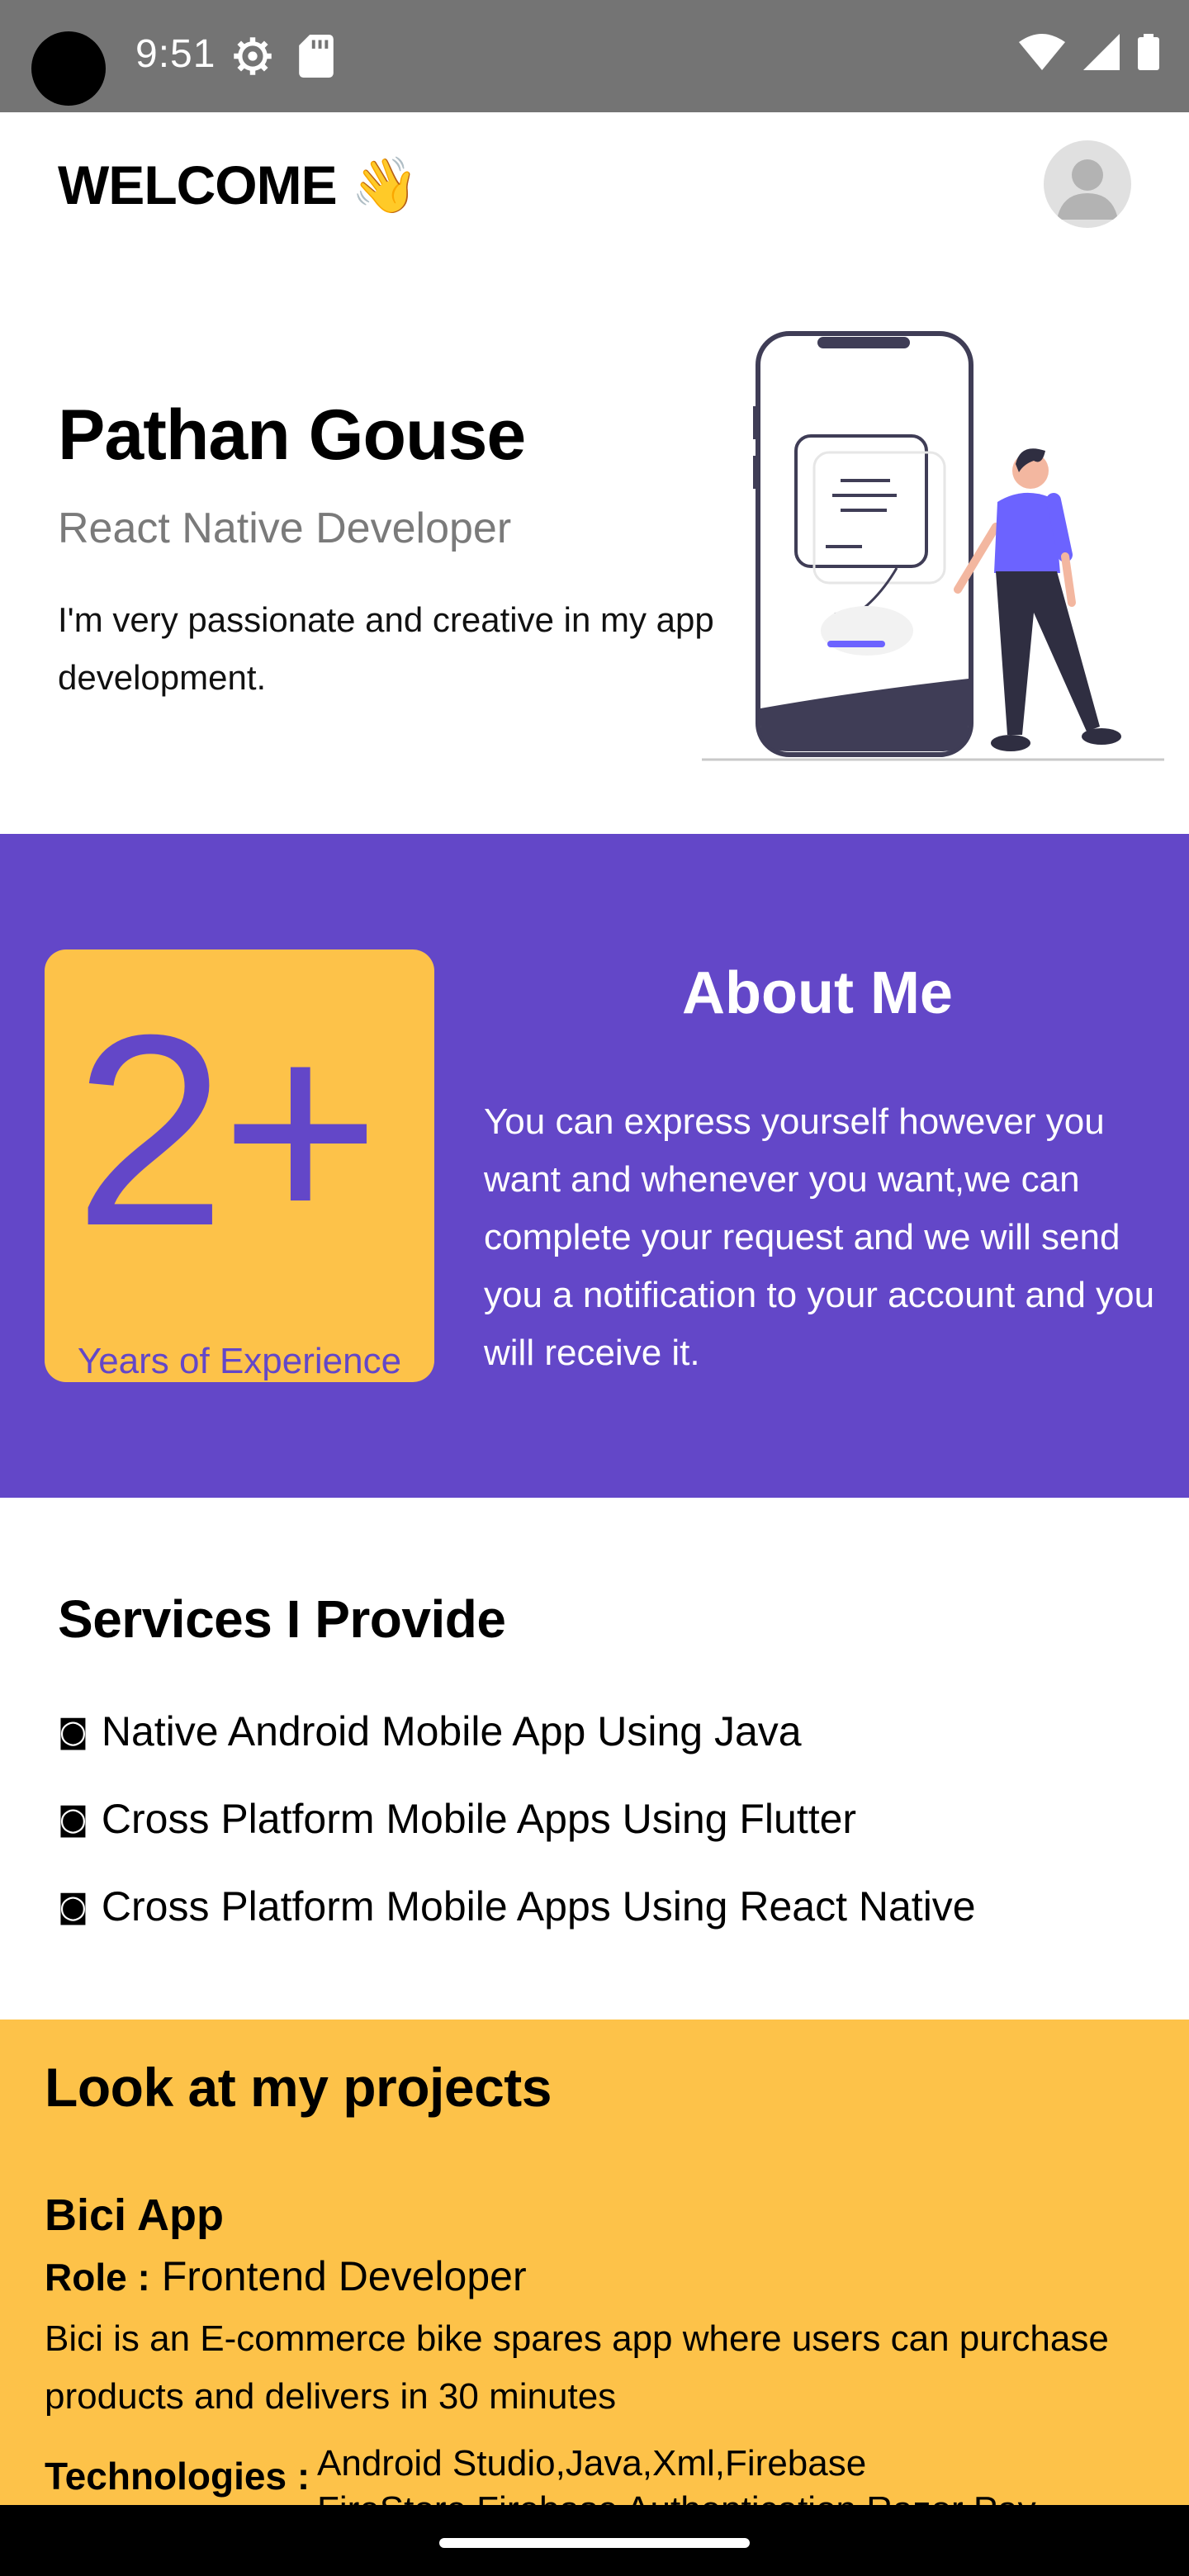  What do you see at coordinates (298, 2087) in the screenshot?
I see `projects-title: Look at my projects` at bounding box center [298, 2087].